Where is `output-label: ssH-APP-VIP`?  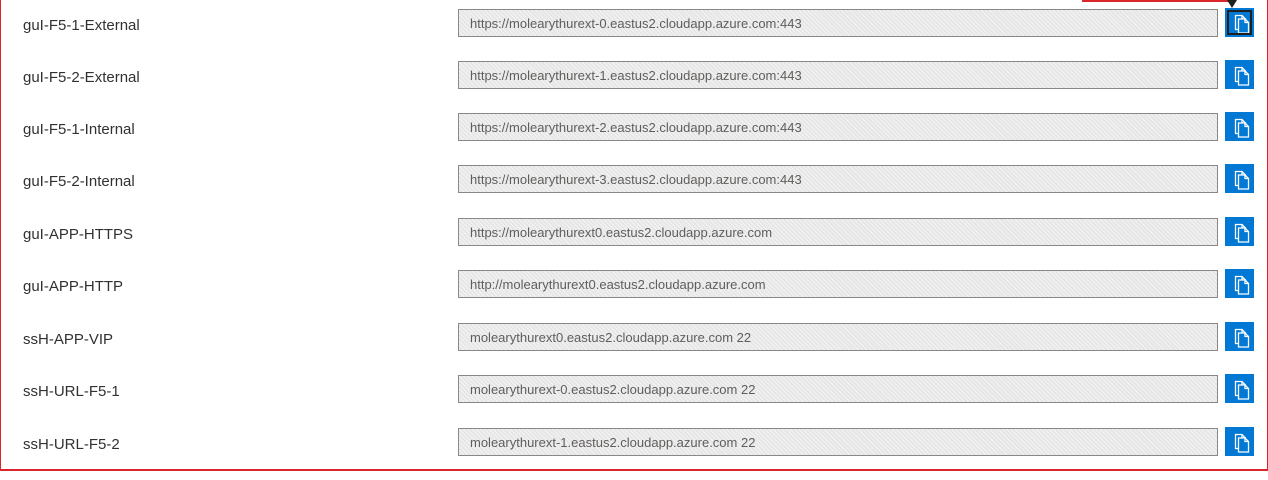
output-label: ssH-APP-VIP is located at coordinates (68, 339).